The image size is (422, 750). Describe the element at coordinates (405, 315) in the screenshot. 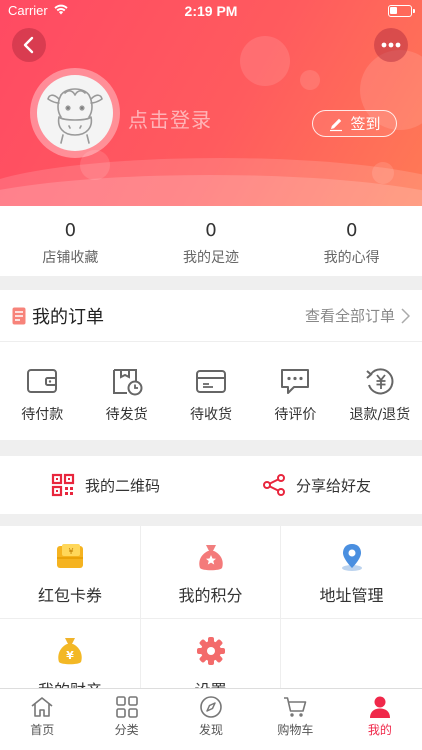

I see `chevron-right-icon` at that location.